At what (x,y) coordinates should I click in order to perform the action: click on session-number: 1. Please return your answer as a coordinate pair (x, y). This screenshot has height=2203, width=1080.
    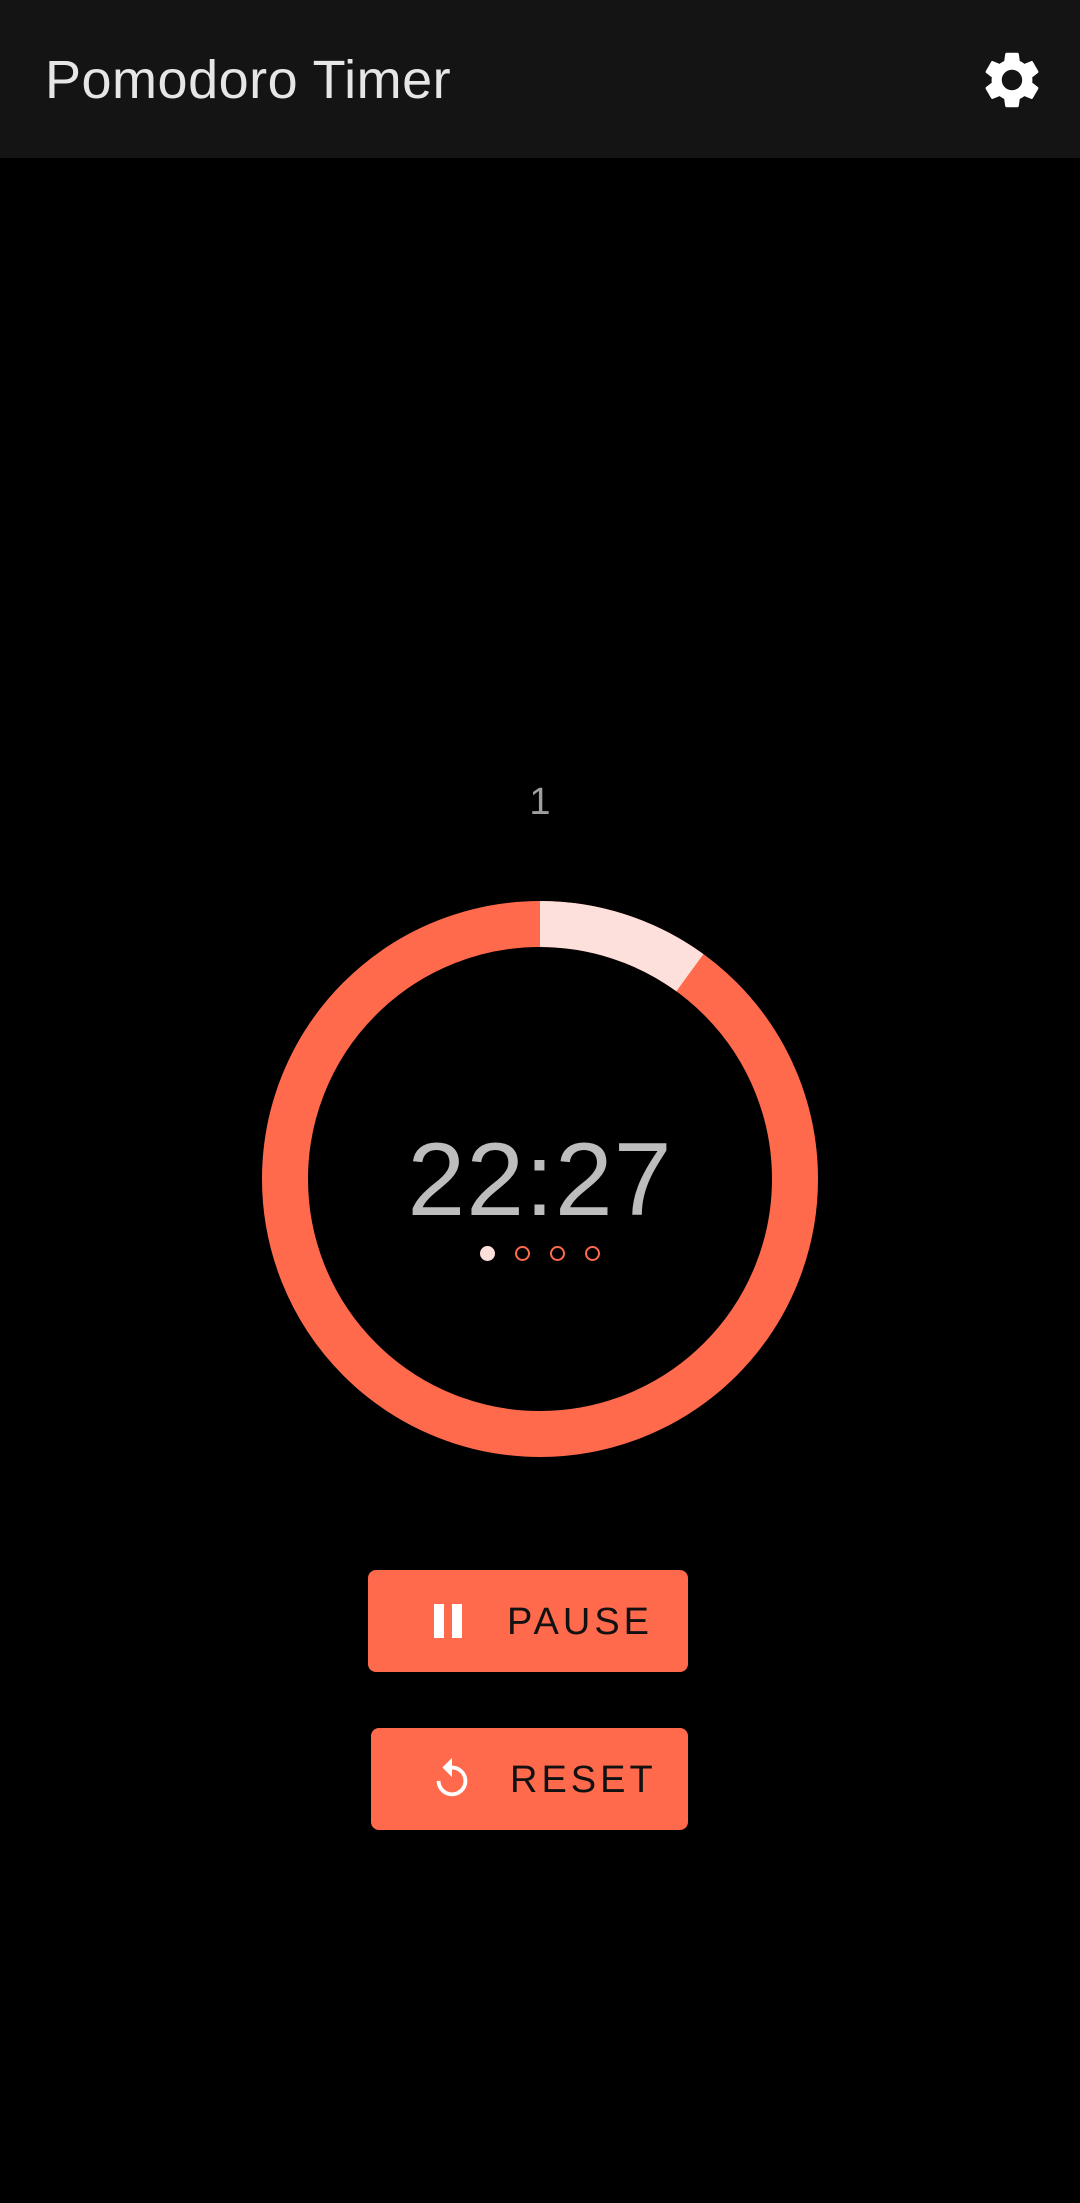
    Looking at the image, I should click on (540, 802).